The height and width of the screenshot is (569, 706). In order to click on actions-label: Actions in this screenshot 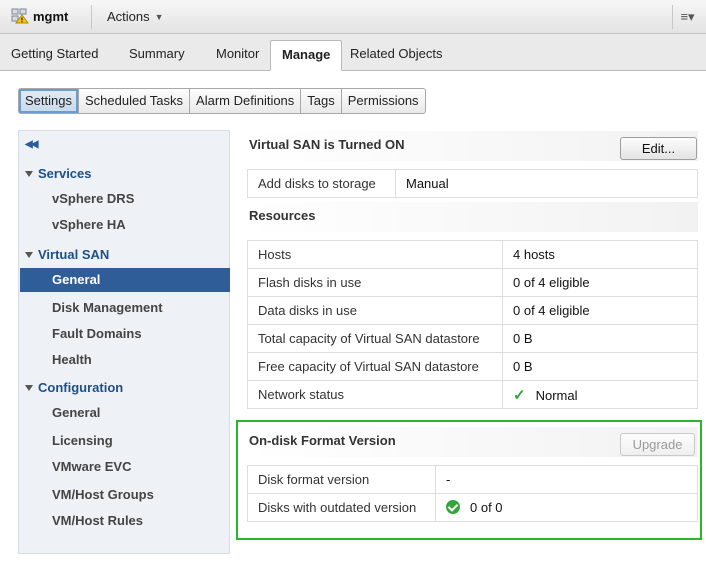, I will do `click(128, 16)`.